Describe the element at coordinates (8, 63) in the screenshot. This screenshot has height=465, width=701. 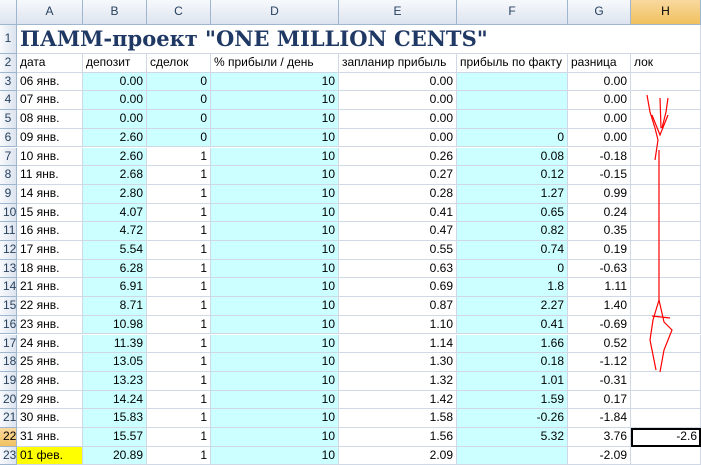
I see `row-header-2: 2` at that location.